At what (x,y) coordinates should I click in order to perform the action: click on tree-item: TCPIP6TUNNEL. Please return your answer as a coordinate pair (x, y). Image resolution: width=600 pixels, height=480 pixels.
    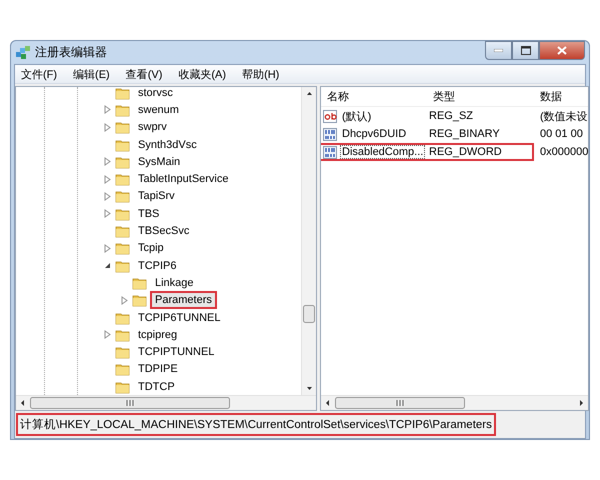
    Looking at the image, I should click on (179, 317).